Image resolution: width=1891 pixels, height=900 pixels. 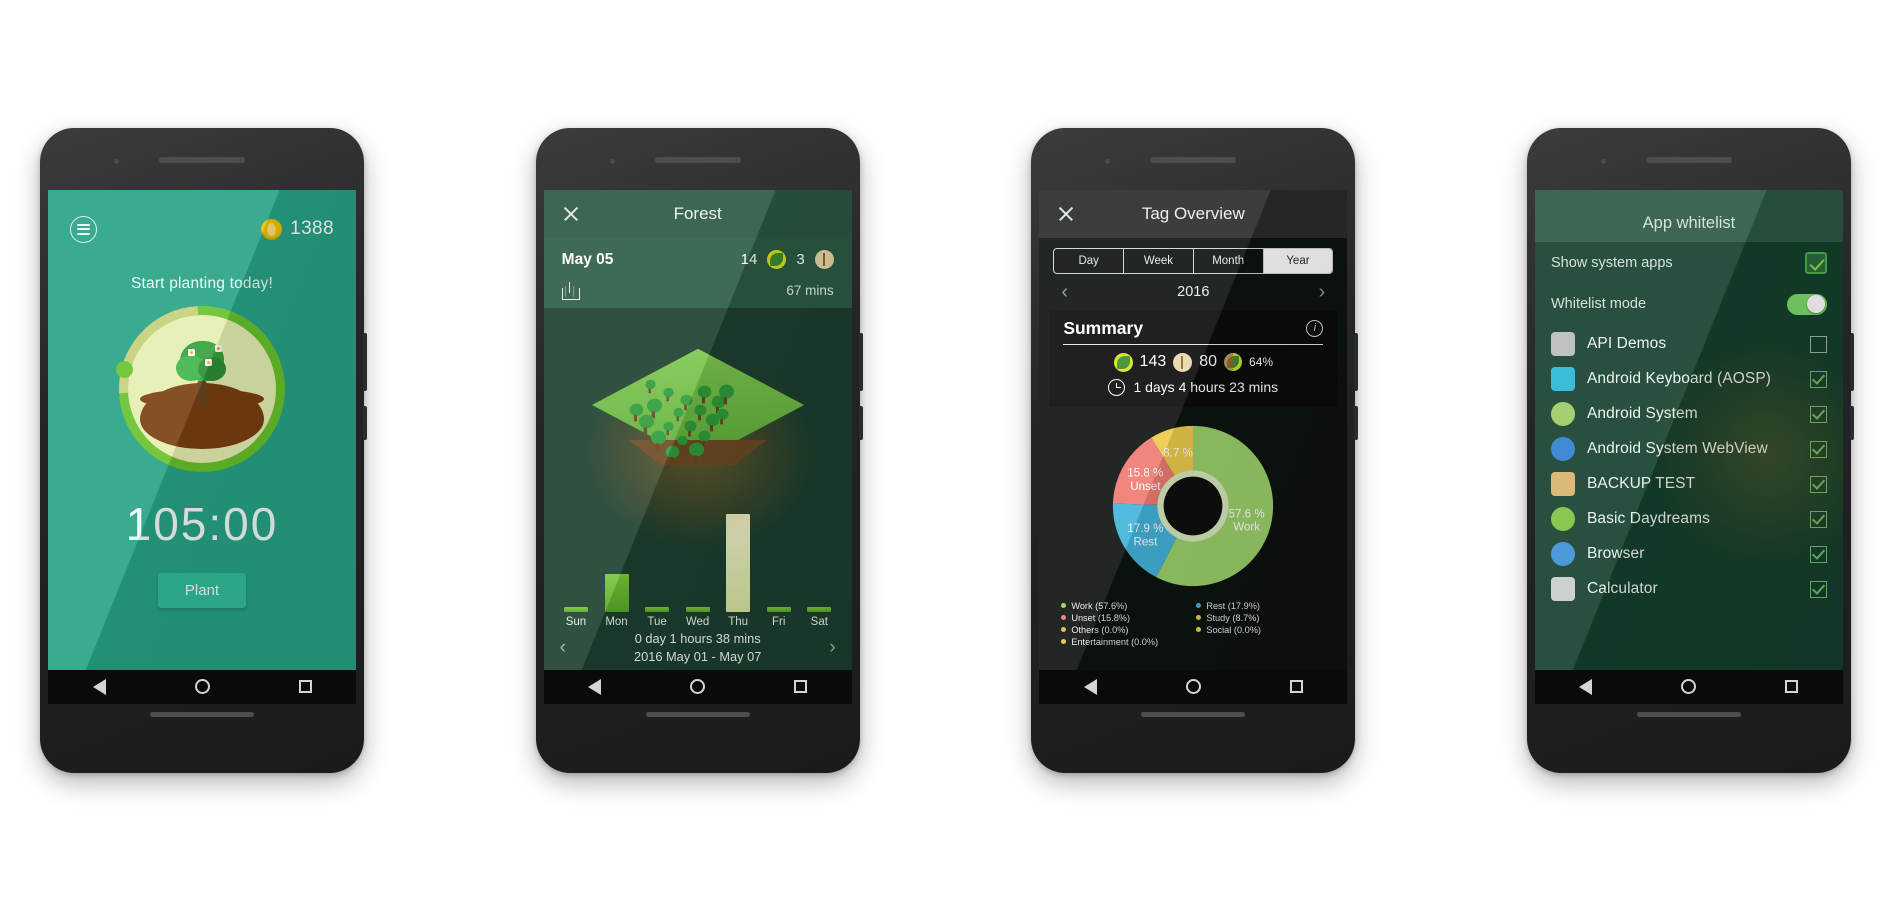 What do you see at coordinates (616, 621) in the screenshot?
I see `bar-label: Mon` at bounding box center [616, 621].